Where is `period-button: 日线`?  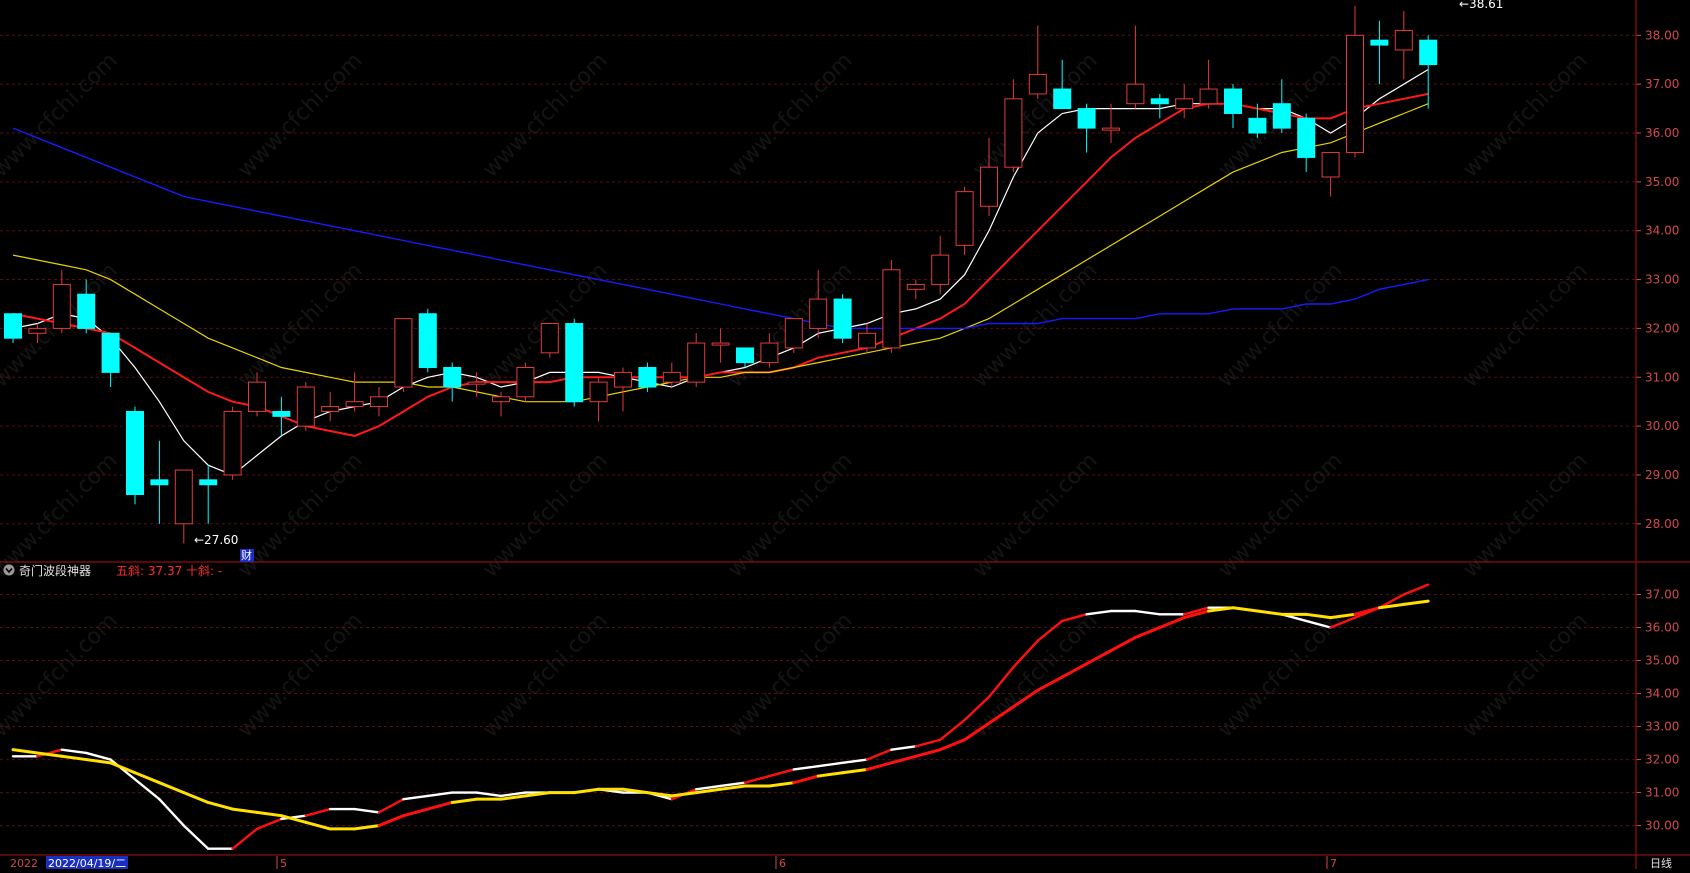 period-button: 日线 is located at coordinates (1661, 863).